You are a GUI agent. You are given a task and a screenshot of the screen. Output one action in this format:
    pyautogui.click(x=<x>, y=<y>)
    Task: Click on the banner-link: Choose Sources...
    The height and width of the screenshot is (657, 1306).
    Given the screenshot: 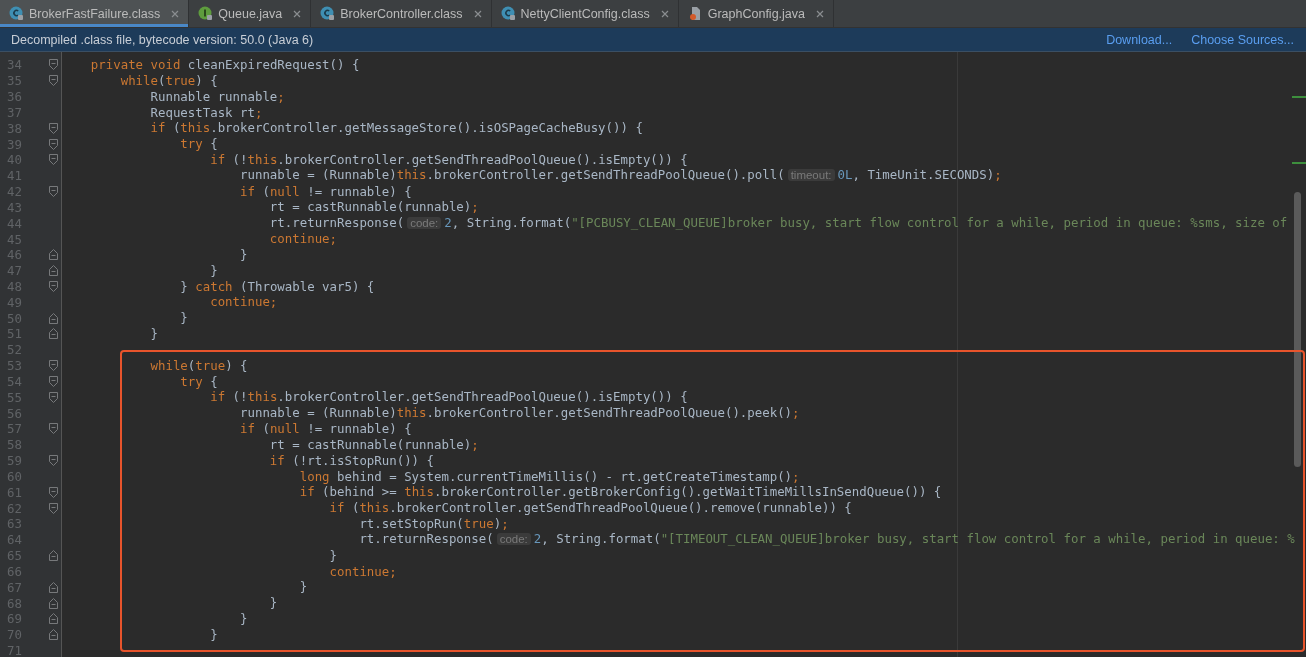 What is the action you would take?
    pyautogui.click(x=1242, y=39)
    